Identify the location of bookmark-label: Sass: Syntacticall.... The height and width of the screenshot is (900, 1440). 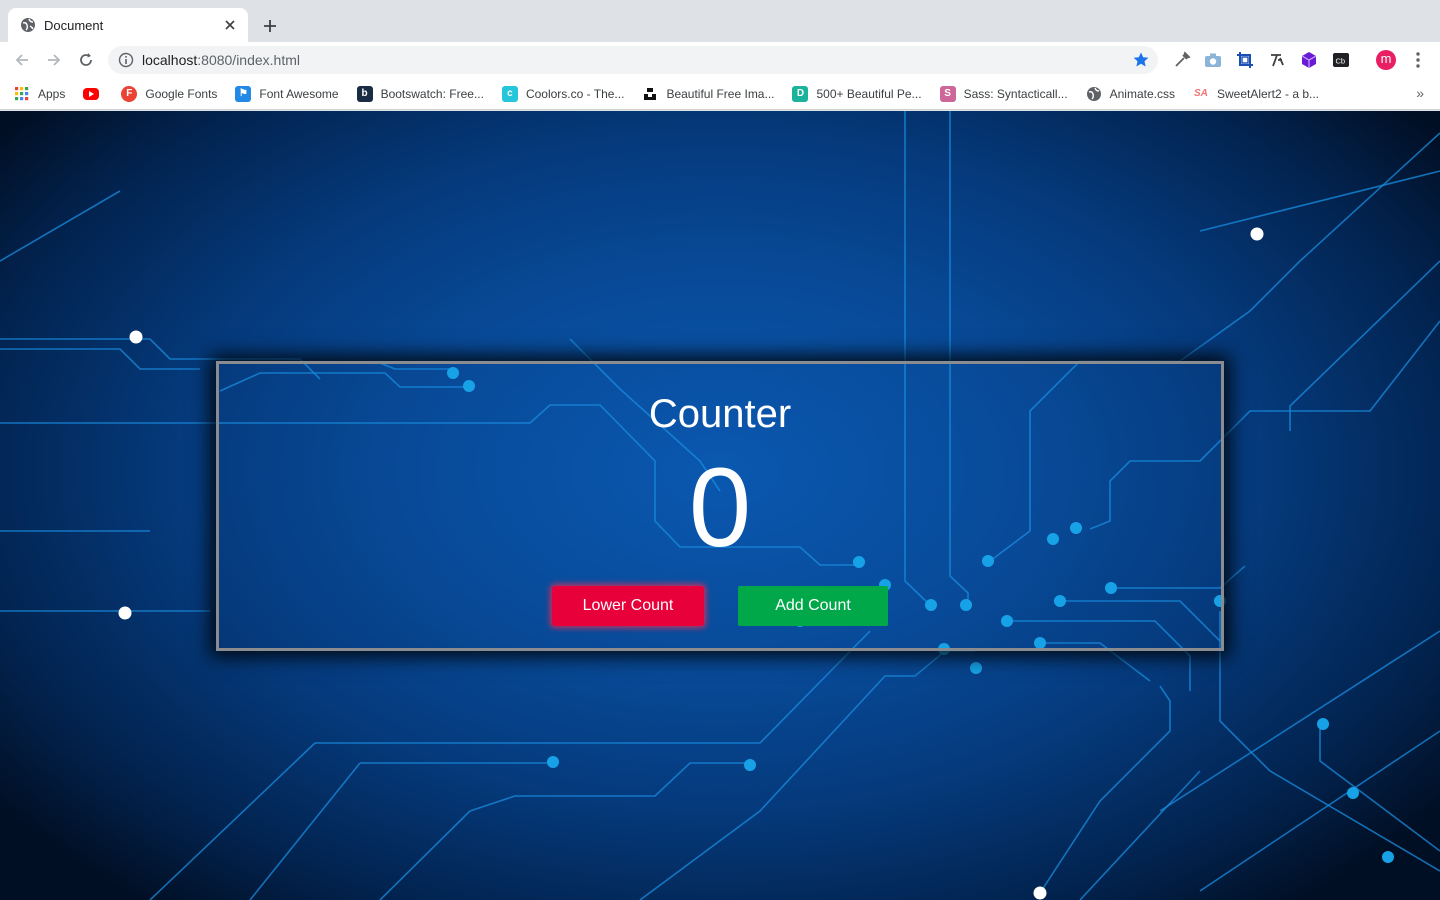
(1015, 93).